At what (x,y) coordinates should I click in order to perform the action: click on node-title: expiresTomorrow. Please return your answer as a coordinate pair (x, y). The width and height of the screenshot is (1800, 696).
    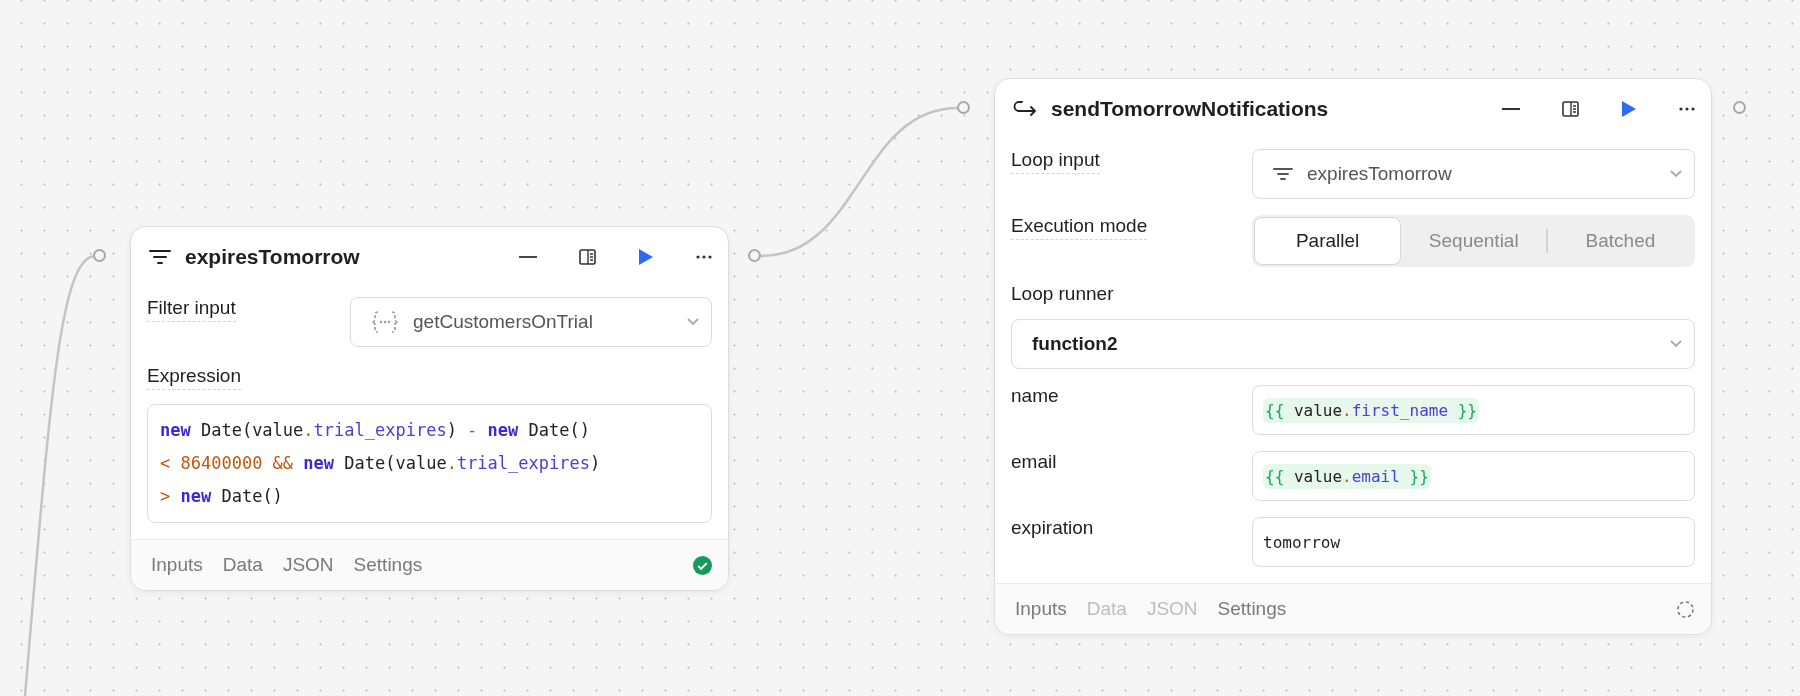
    Looking at the image, I should click on (273, 257).